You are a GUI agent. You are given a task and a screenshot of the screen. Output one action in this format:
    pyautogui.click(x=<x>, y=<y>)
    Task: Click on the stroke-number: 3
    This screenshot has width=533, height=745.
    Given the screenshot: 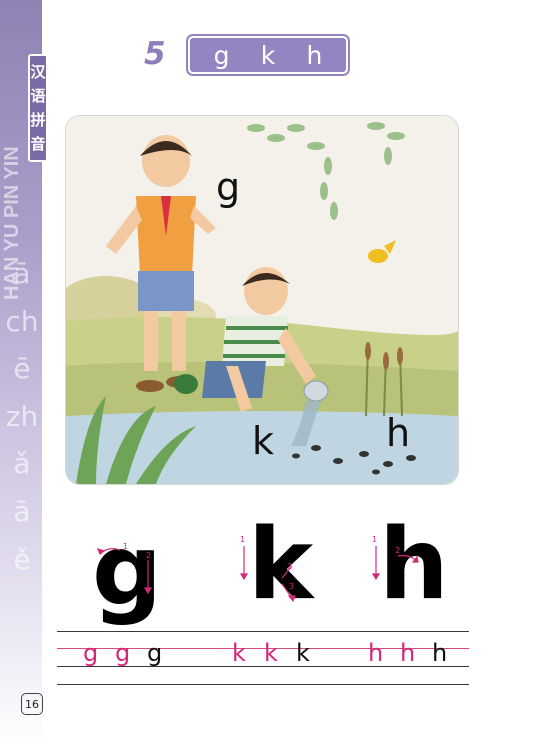 What is the action you would take?
    pyautogui.click(x=292, y=586)
    